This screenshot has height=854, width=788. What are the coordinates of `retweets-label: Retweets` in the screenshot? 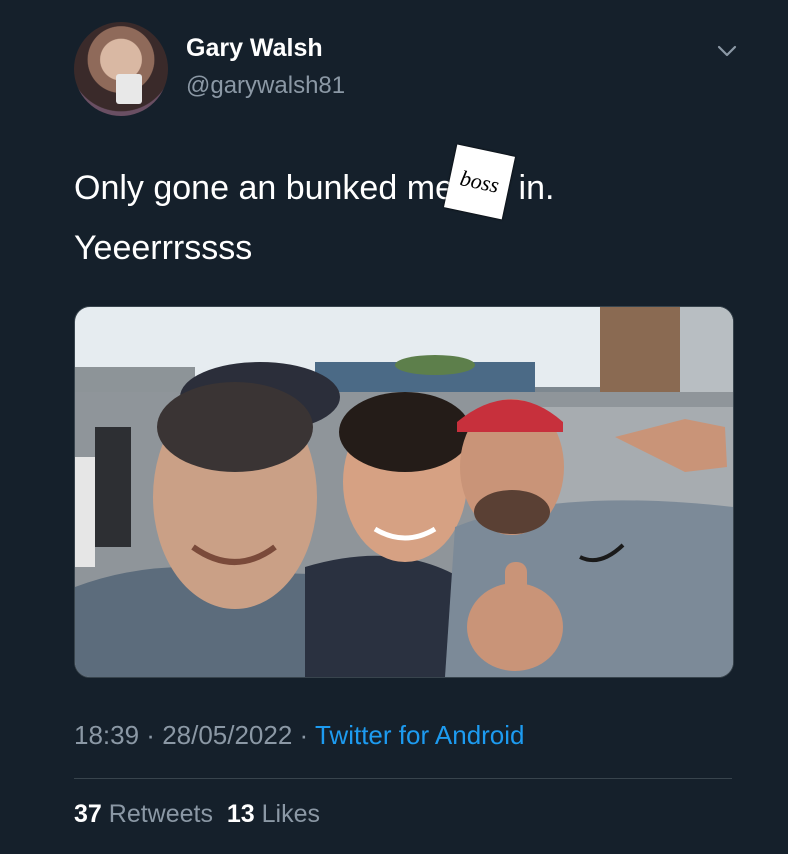 It's located at (160, 814).